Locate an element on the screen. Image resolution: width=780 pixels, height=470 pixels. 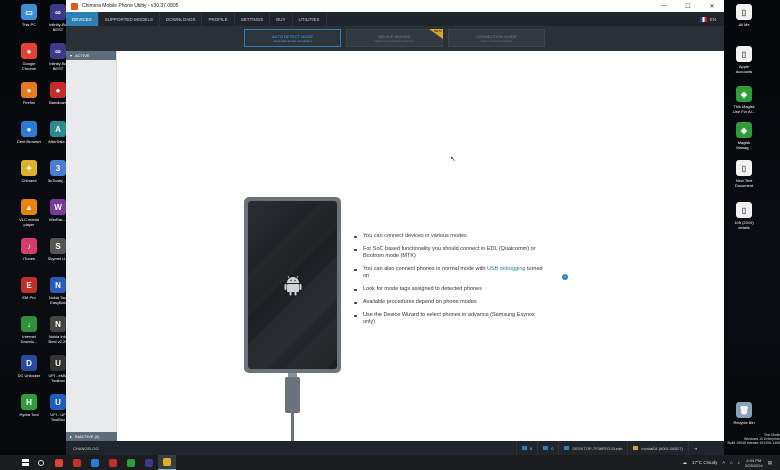
desktop-icon: ▯ Apple Accounts is located at coordinates (744, 60).